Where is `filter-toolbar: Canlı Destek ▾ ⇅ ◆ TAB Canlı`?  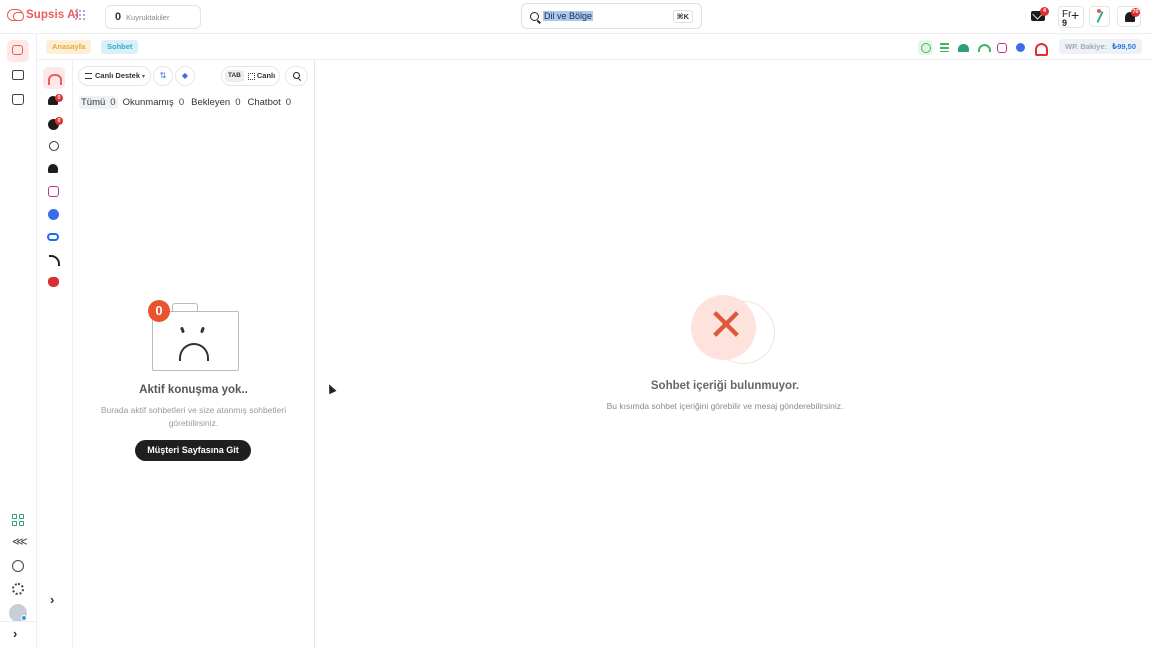 filter-toolbar: Canlı Destek ▾ ⇅ ◆ TAB Canlı is located at coordinates (193, 76).